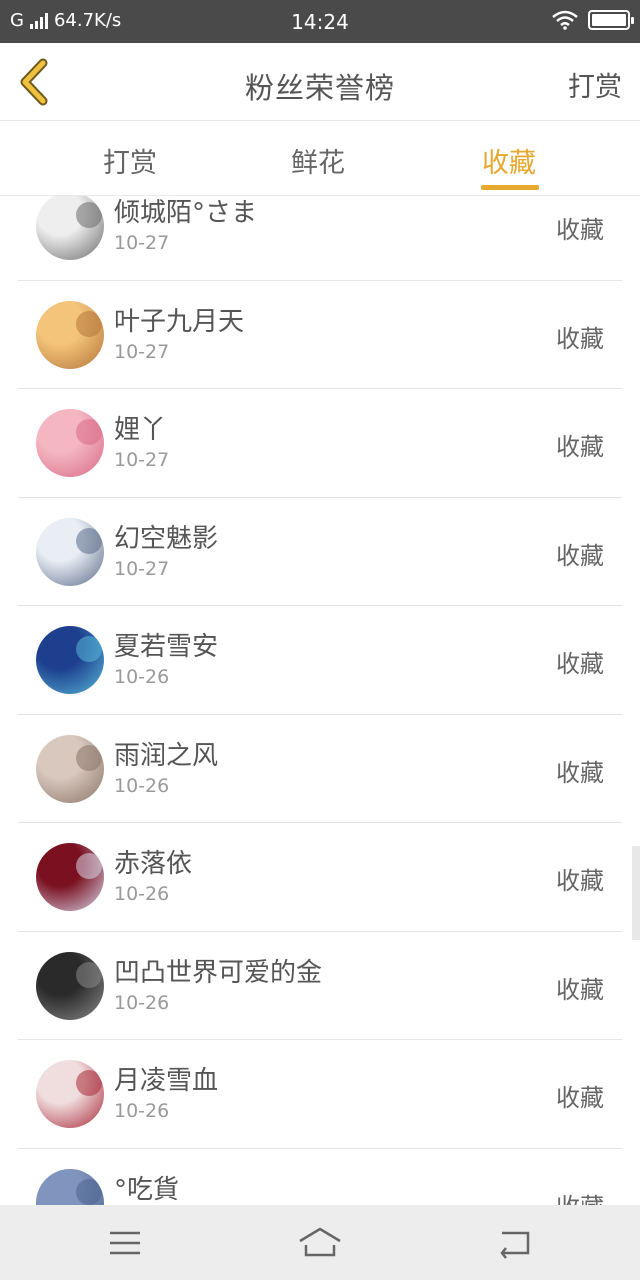 The height and width of the screenshot is (1280, 640). I want to click on back-icon, so click(515, 1245).